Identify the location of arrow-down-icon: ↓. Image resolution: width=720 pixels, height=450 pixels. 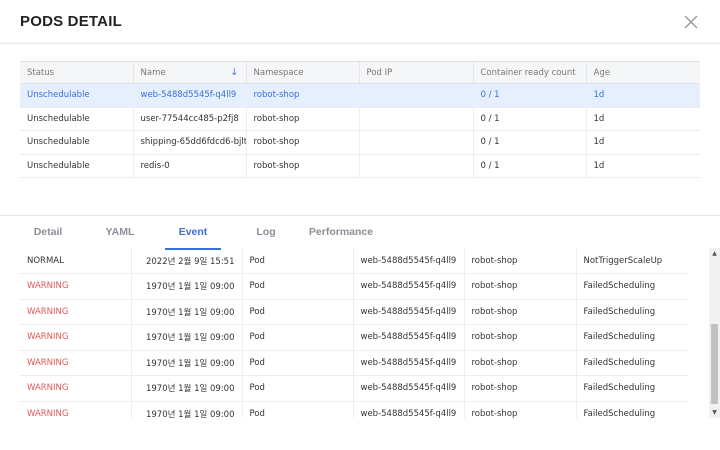
(234, 72).